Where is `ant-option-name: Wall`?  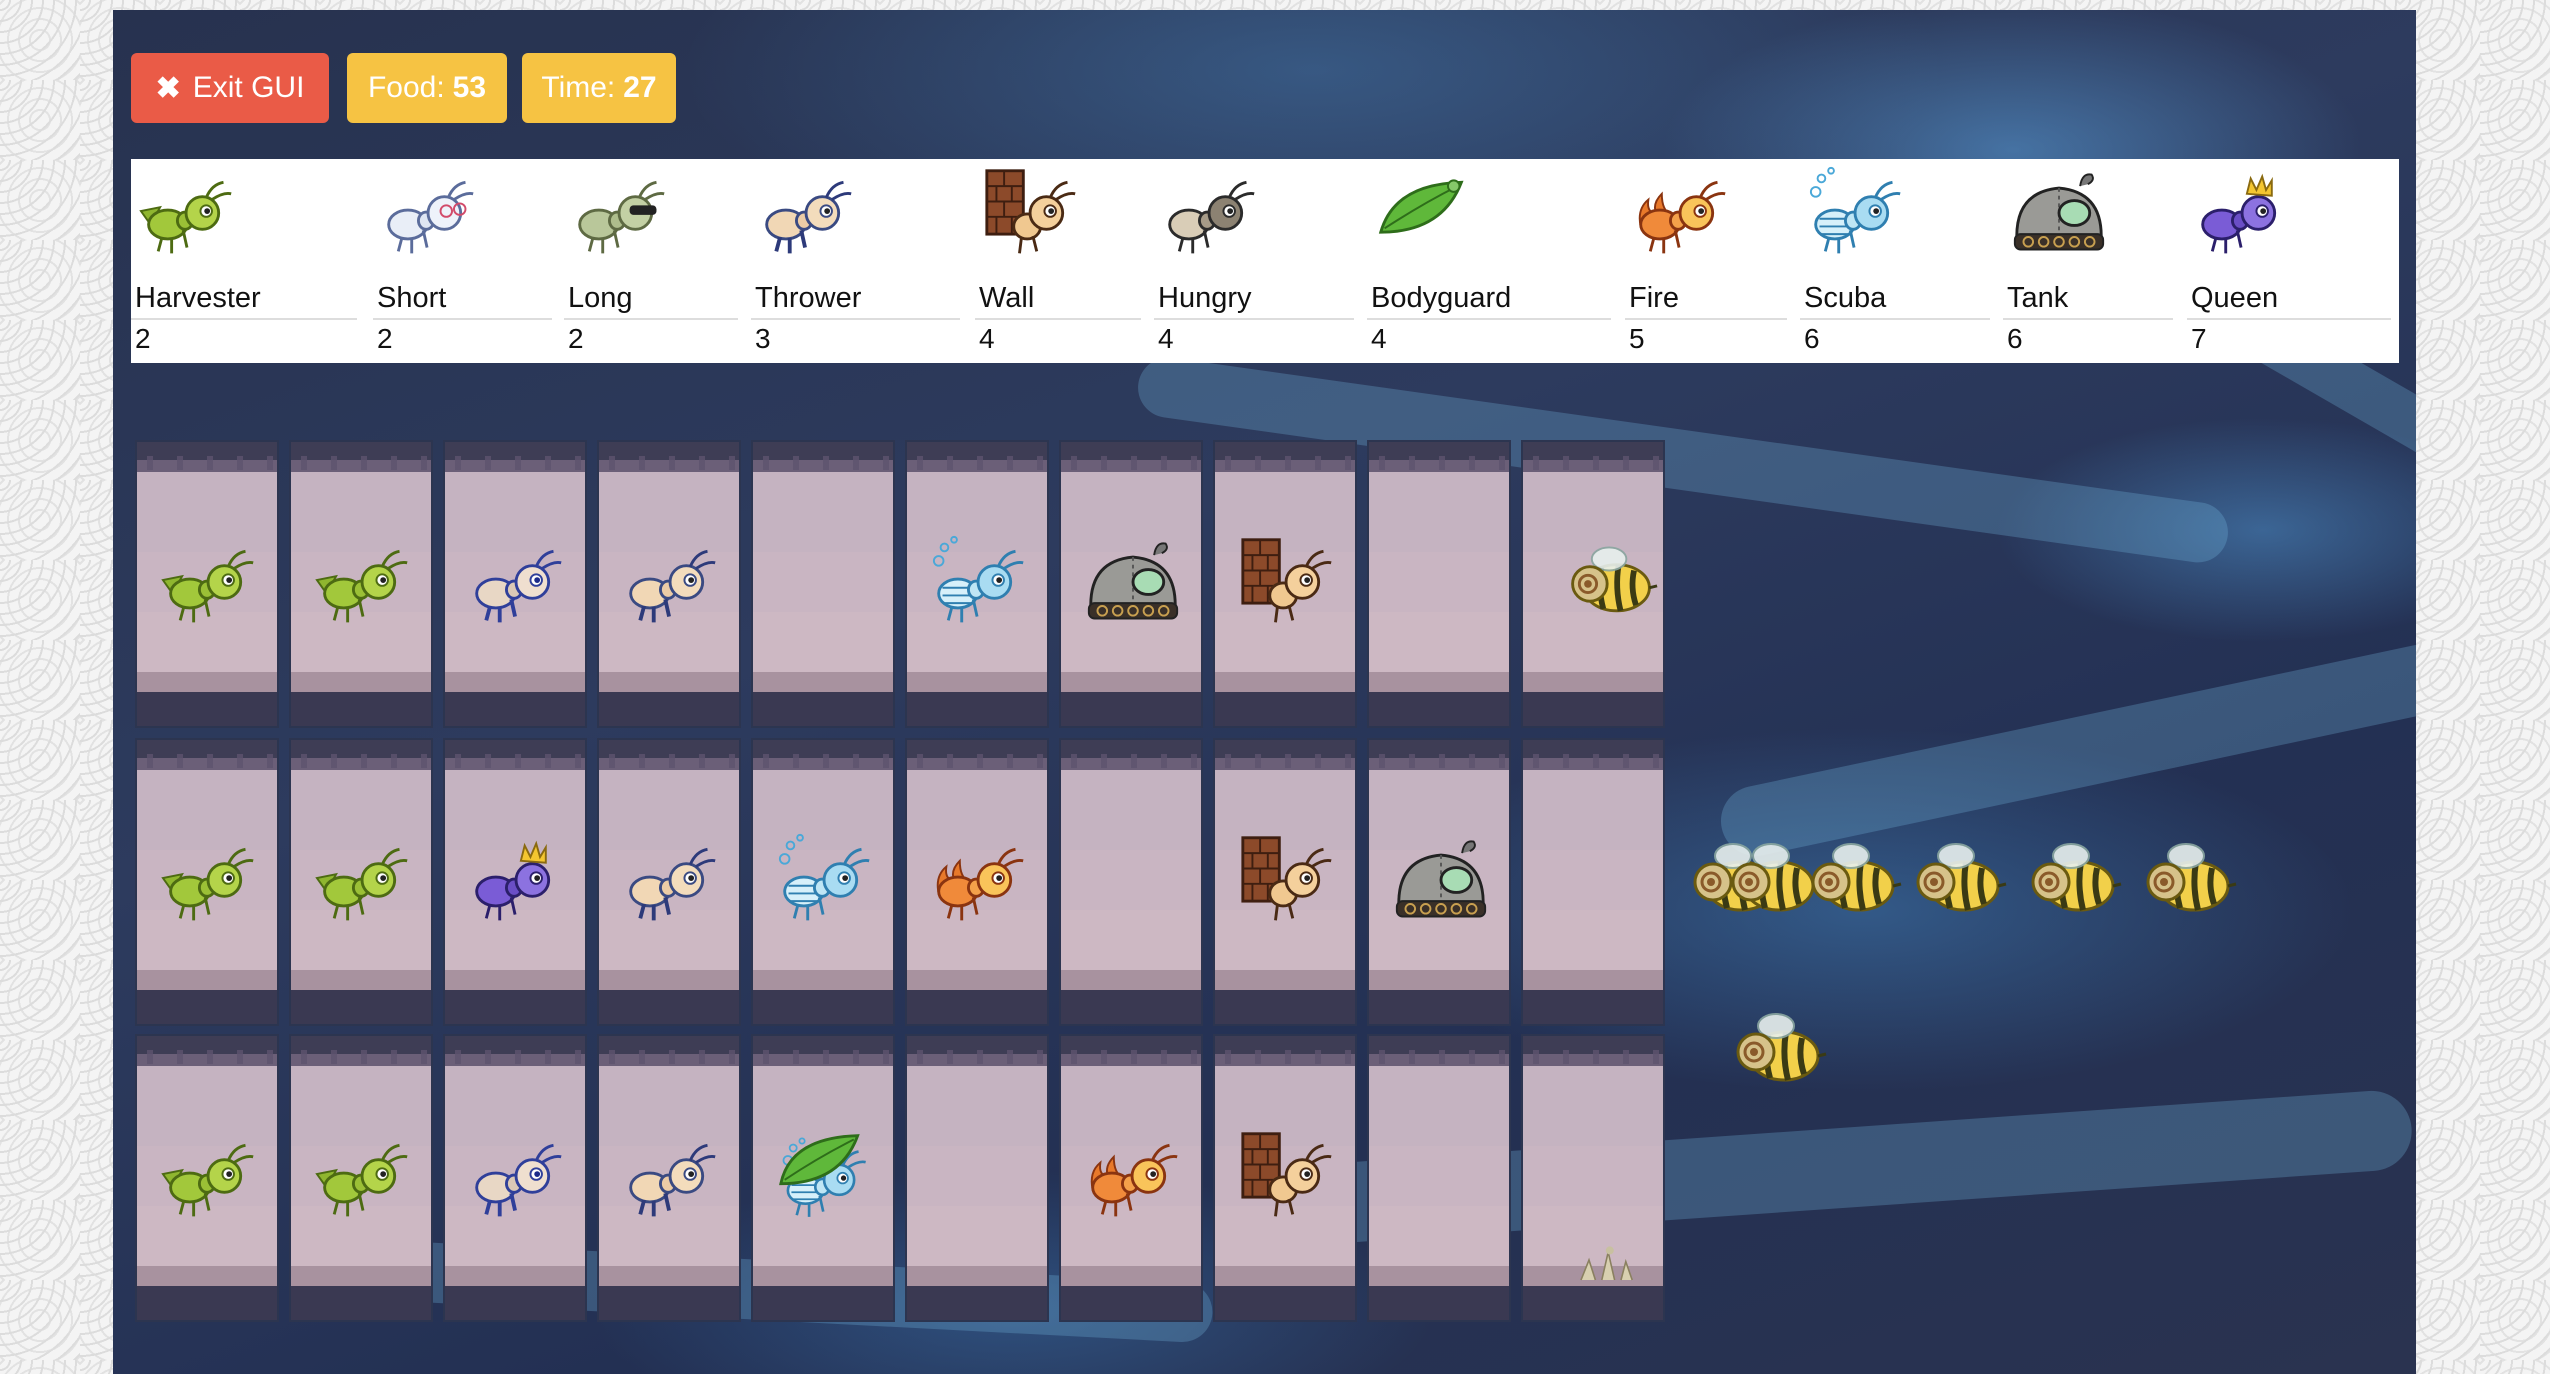 ant-option-name: Wall is located at coordinates (1007, 298).